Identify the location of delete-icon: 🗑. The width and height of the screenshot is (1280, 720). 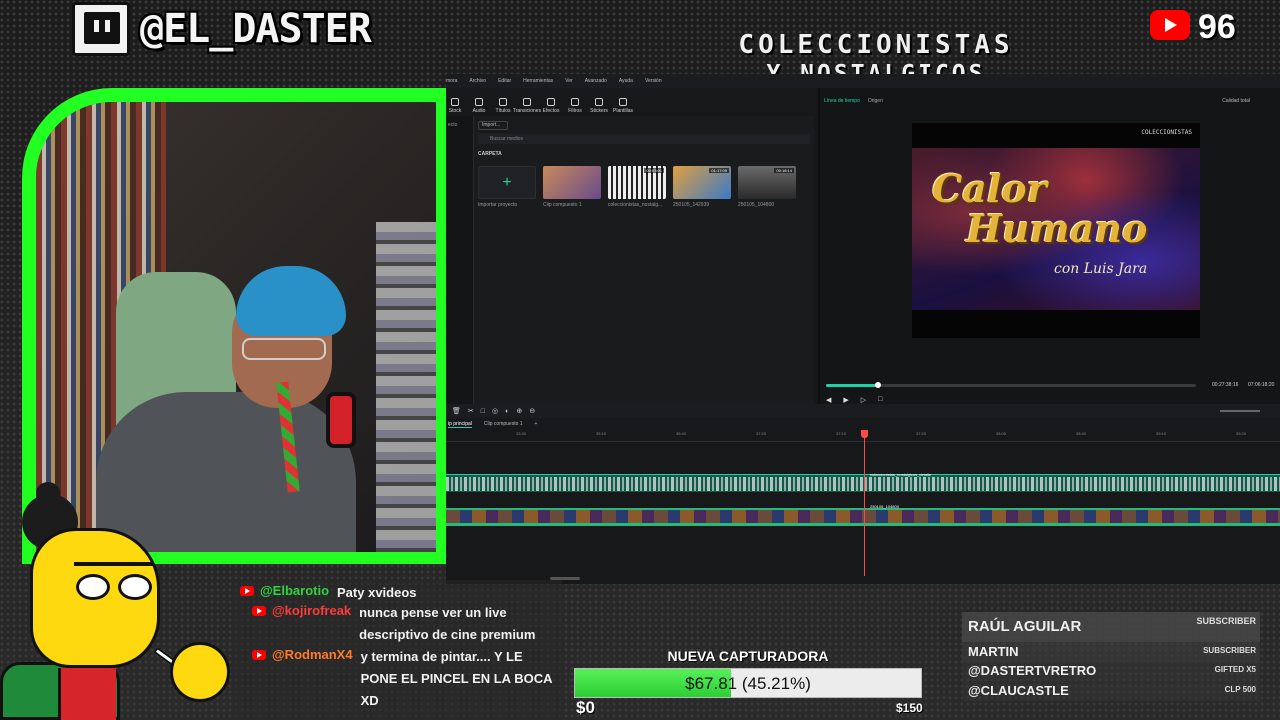
(456, 411).